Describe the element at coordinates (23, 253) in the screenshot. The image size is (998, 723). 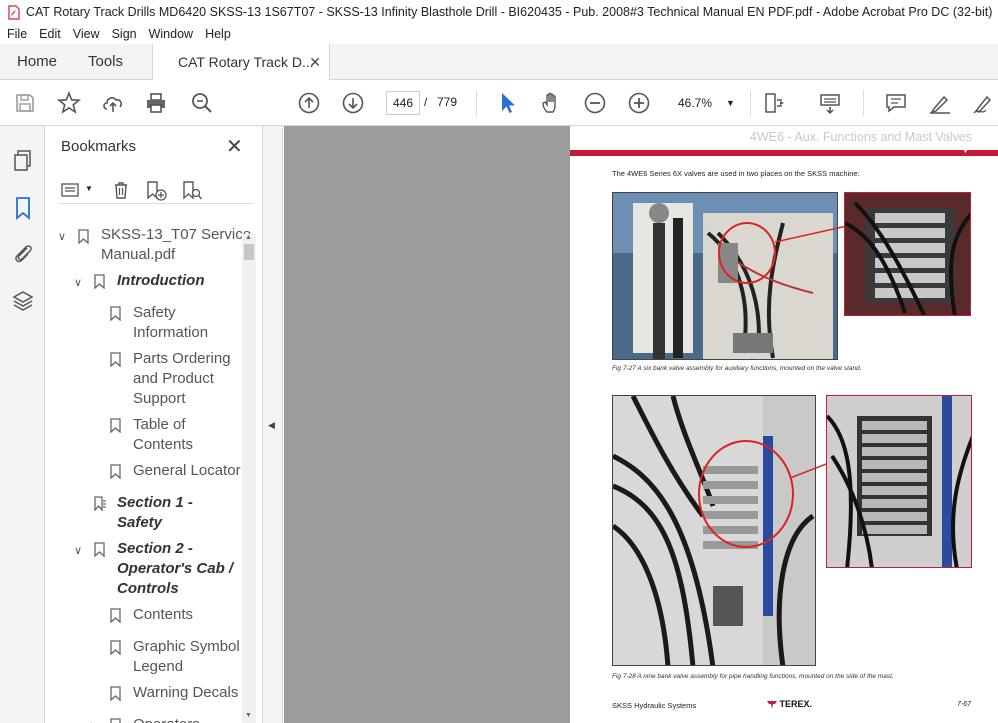
I see `attachments-icon` at that location.